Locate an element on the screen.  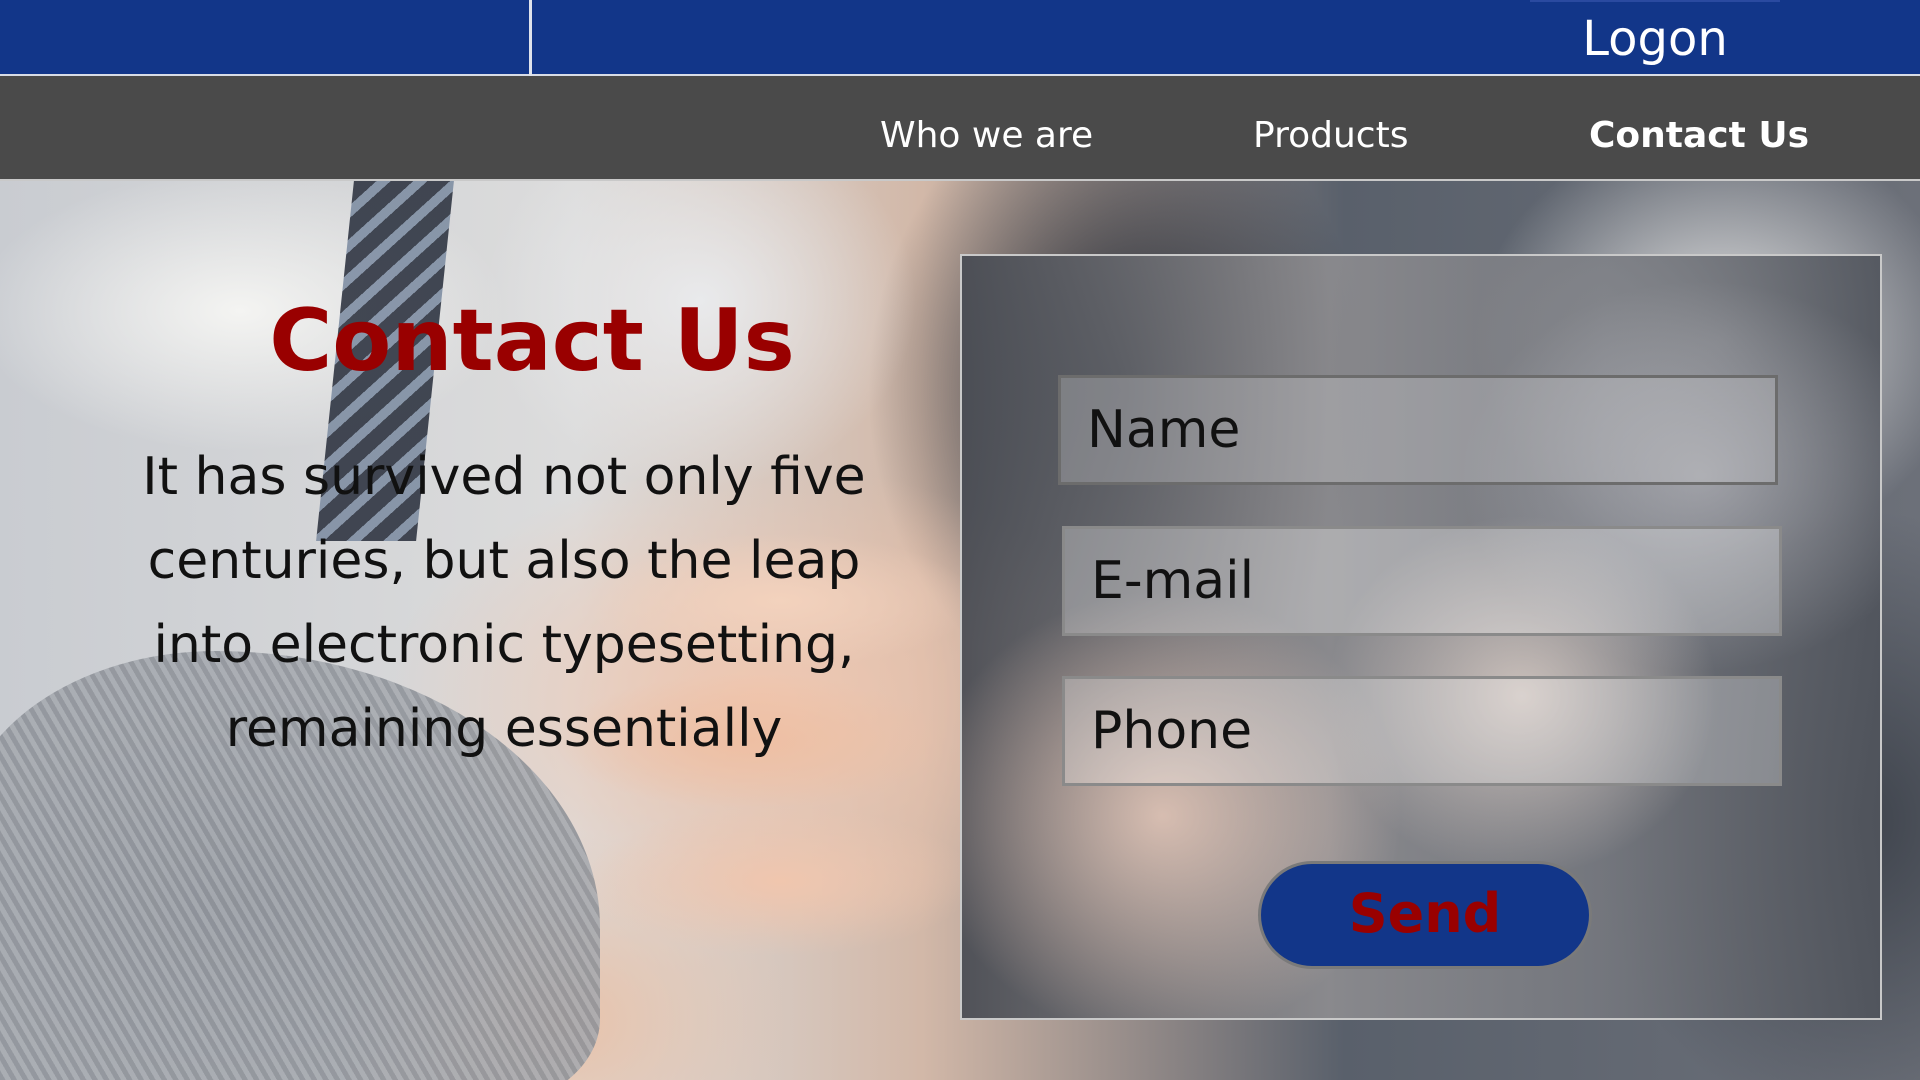
page-title: Contact Us is located at coordinates (532, 341).